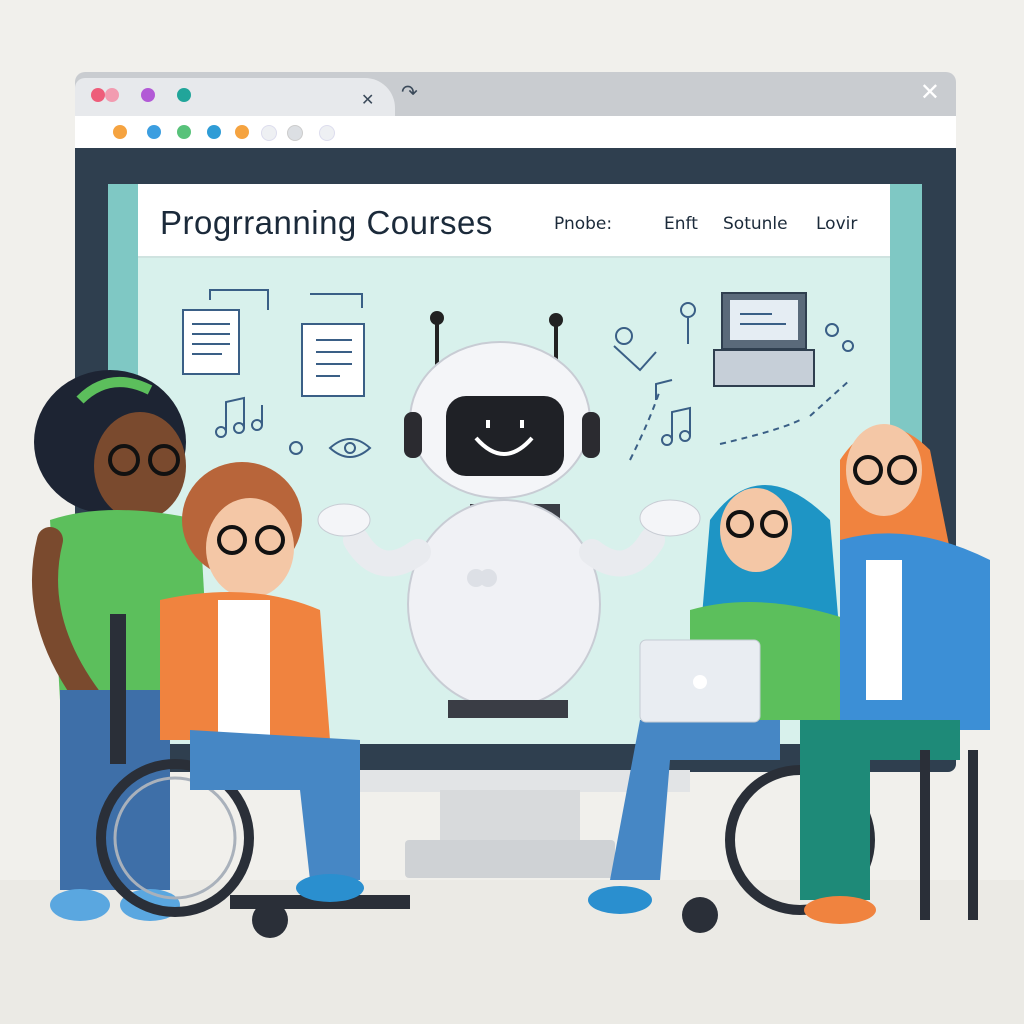 This screenshot has width=1024, height=1024. I want to click on eye-icon, so click(330, 448).